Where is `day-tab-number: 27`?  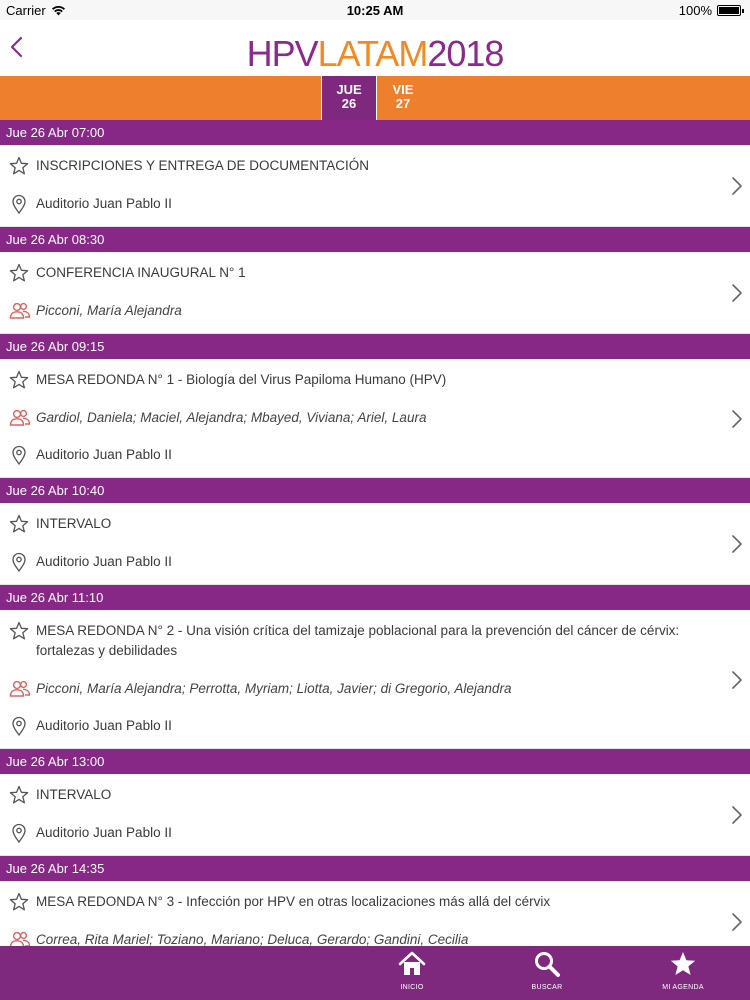
day-tab-number: 27 is located at coordinates (403, 103).